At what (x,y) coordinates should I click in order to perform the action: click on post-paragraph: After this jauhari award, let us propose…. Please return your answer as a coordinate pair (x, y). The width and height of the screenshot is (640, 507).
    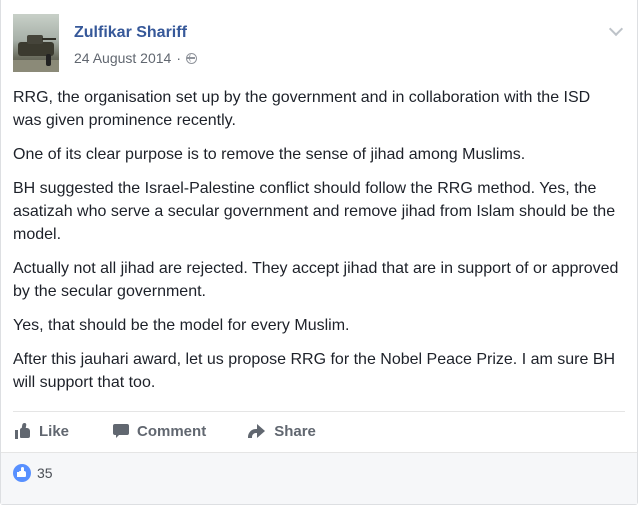
    Looking at the image, I should click on (314, 371).